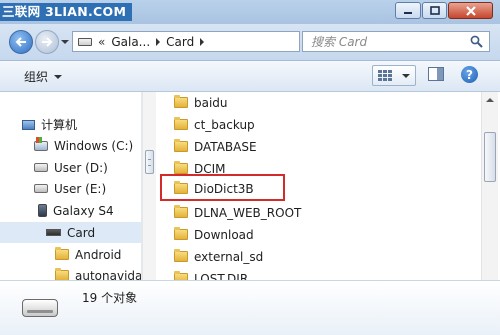 The height and width of the screenshot is (335, 500). I want to click on windows-drive-icon, so click(41, 143).